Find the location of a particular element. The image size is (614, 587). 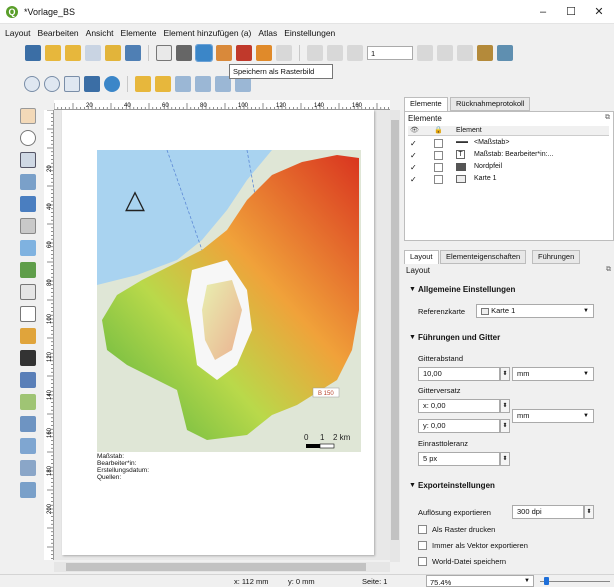

atlas-next-icon is located at coordinates (425, 53).